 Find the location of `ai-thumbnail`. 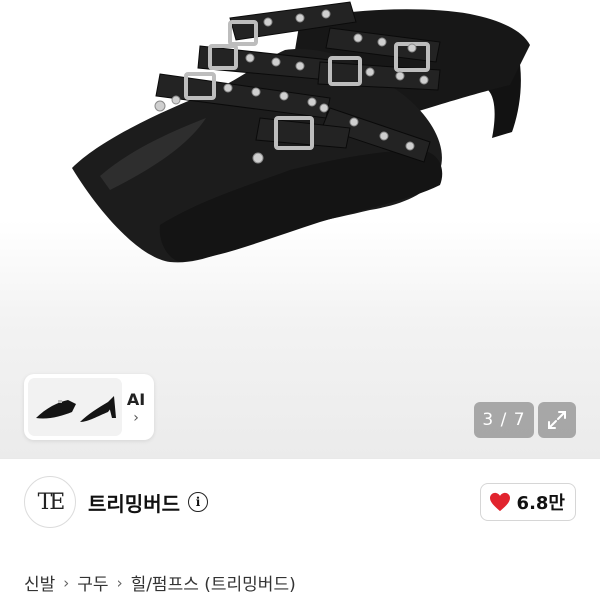

ai-thumbnail is located at coordinates (75, 407).